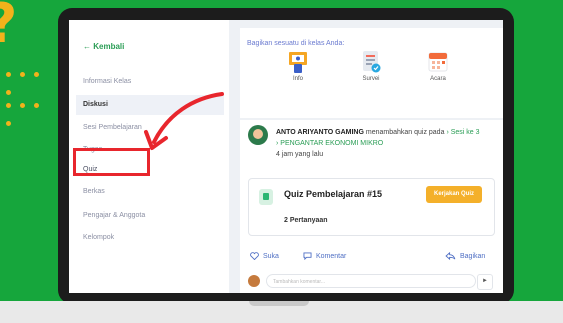  I want to click on share-option-info: Info, so click(298, 66).